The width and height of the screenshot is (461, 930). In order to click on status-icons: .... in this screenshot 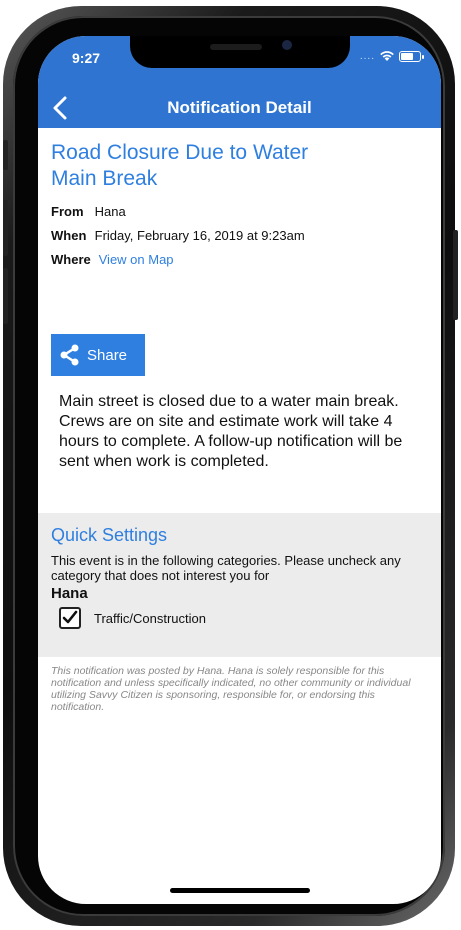, I will do `click(391, 56)`.